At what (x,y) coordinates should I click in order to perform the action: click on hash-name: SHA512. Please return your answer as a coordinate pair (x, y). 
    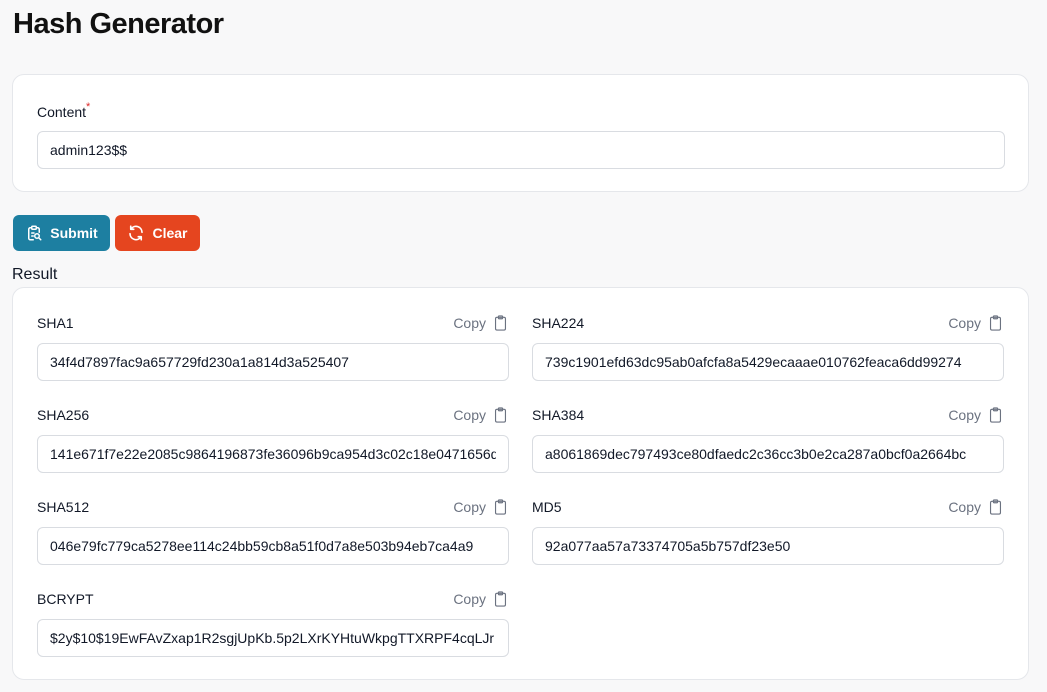
    Looking at the image, I should click on (63, 507).